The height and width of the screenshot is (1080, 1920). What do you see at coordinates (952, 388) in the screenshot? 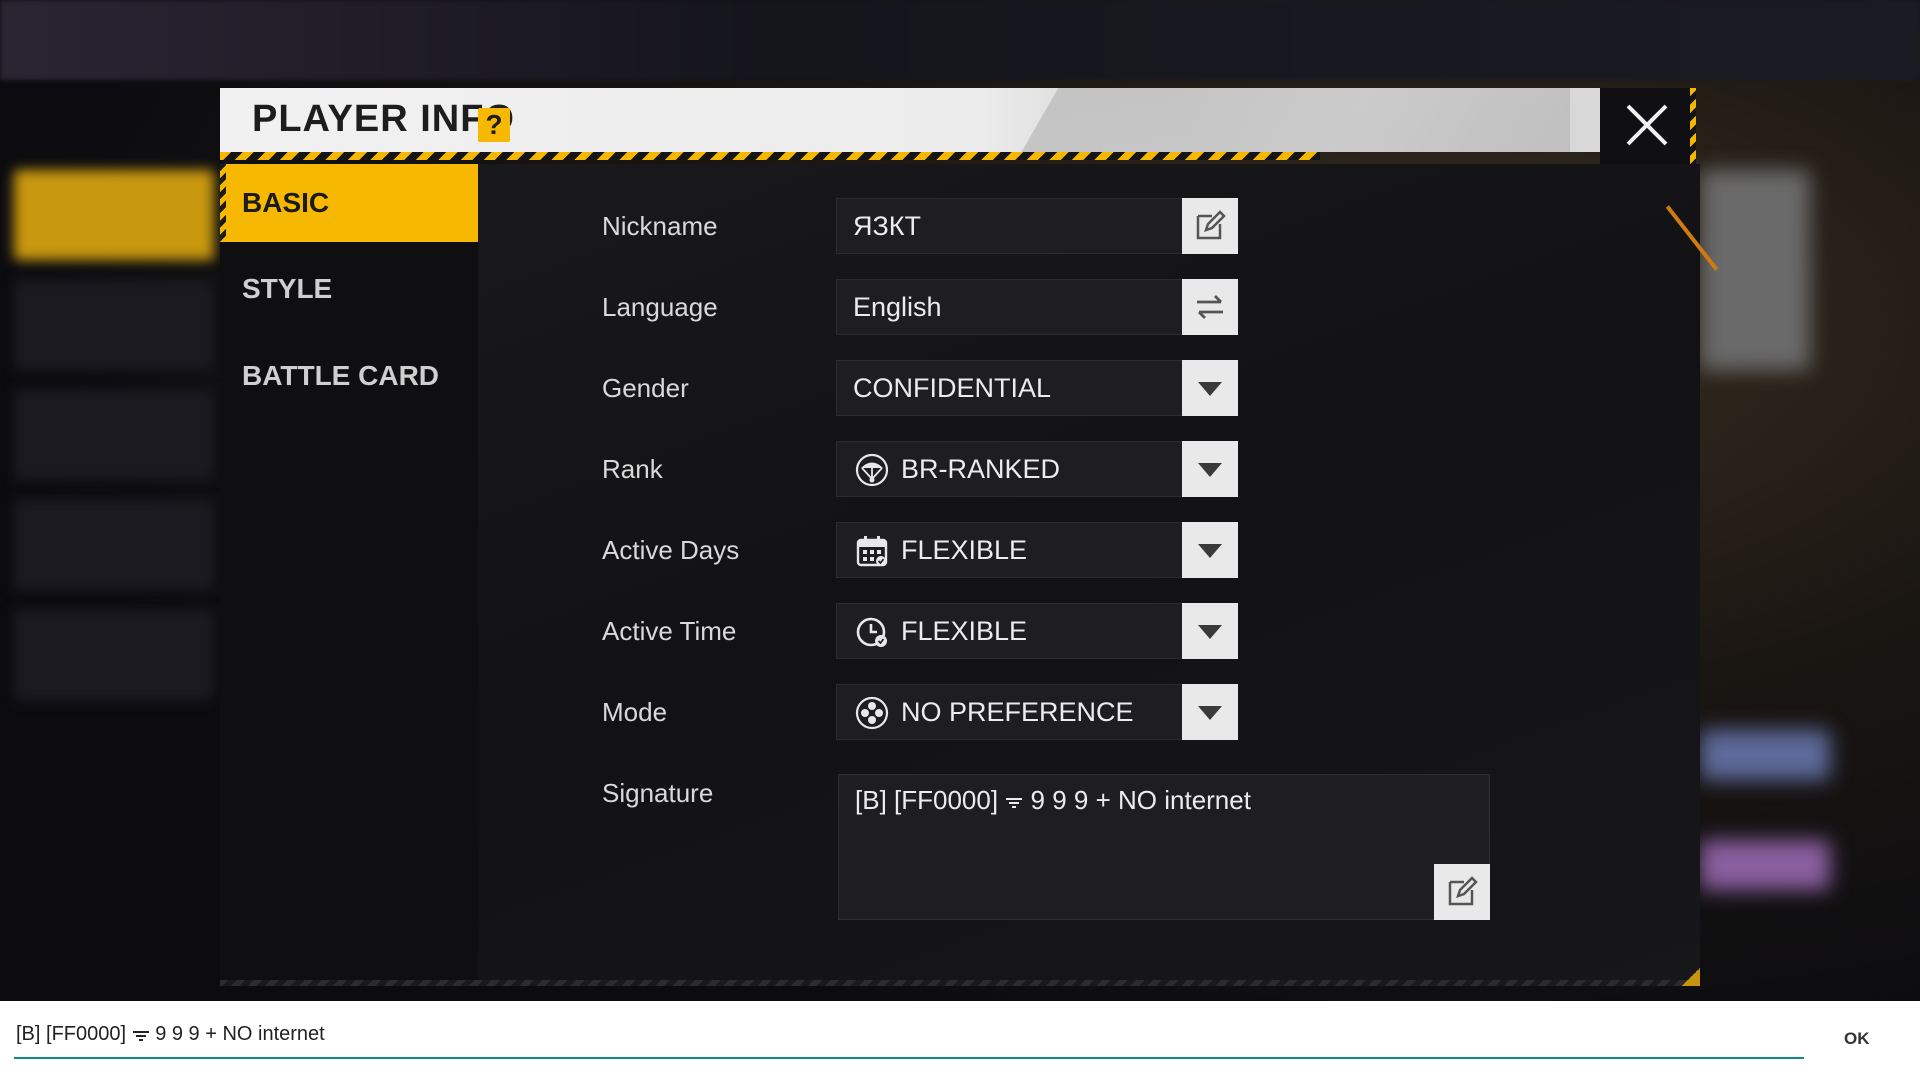
I see `gender-value: CONFIDENTIAL` at bounding box center [952, 388].